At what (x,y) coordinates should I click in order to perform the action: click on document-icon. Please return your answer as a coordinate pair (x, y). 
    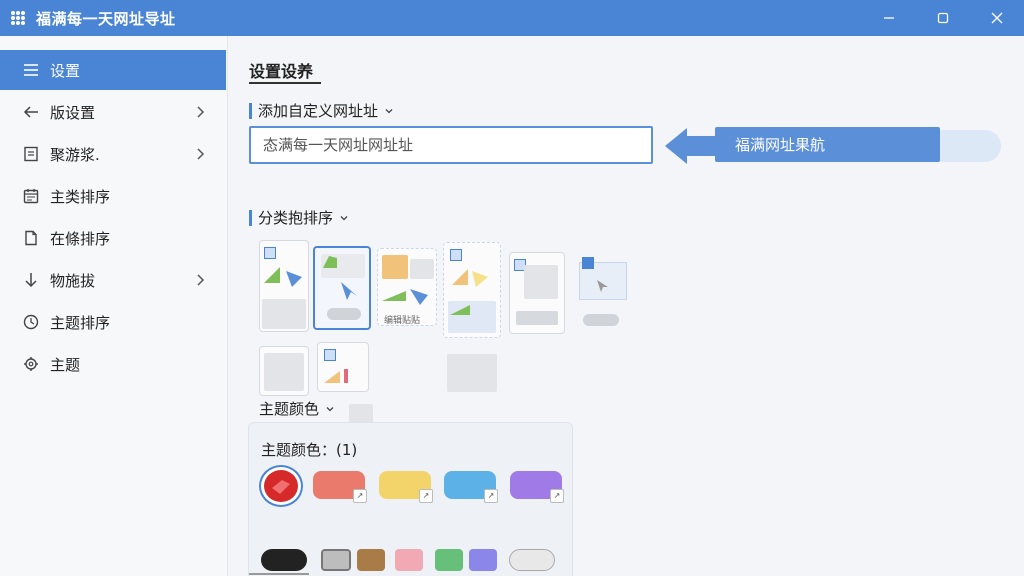
    Looking at the image, I should click on (31, 238).